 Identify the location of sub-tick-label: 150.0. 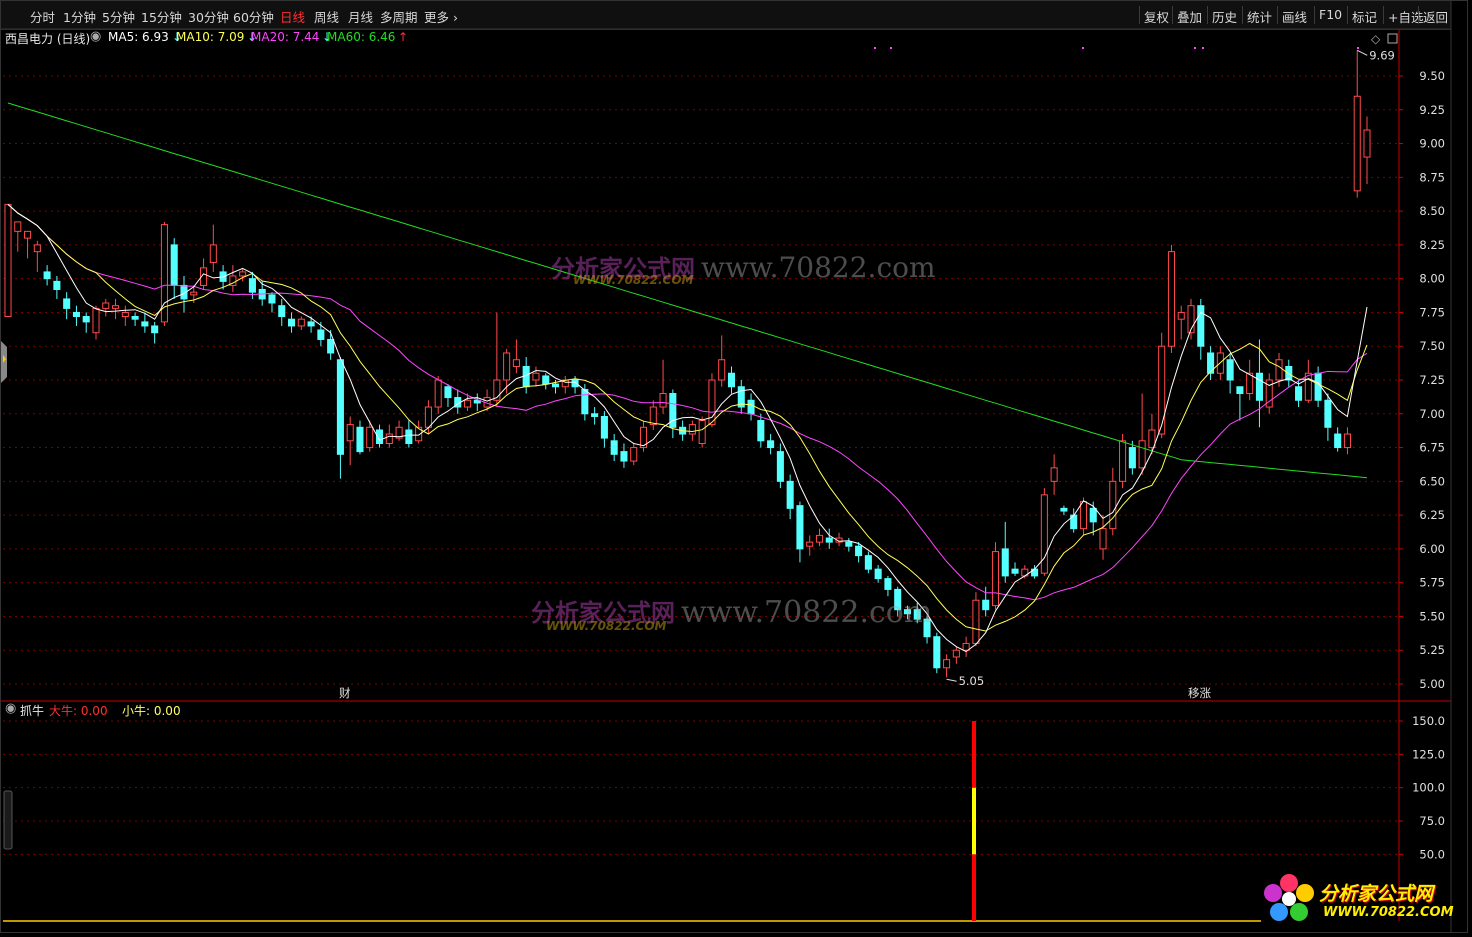
(1428, 721).